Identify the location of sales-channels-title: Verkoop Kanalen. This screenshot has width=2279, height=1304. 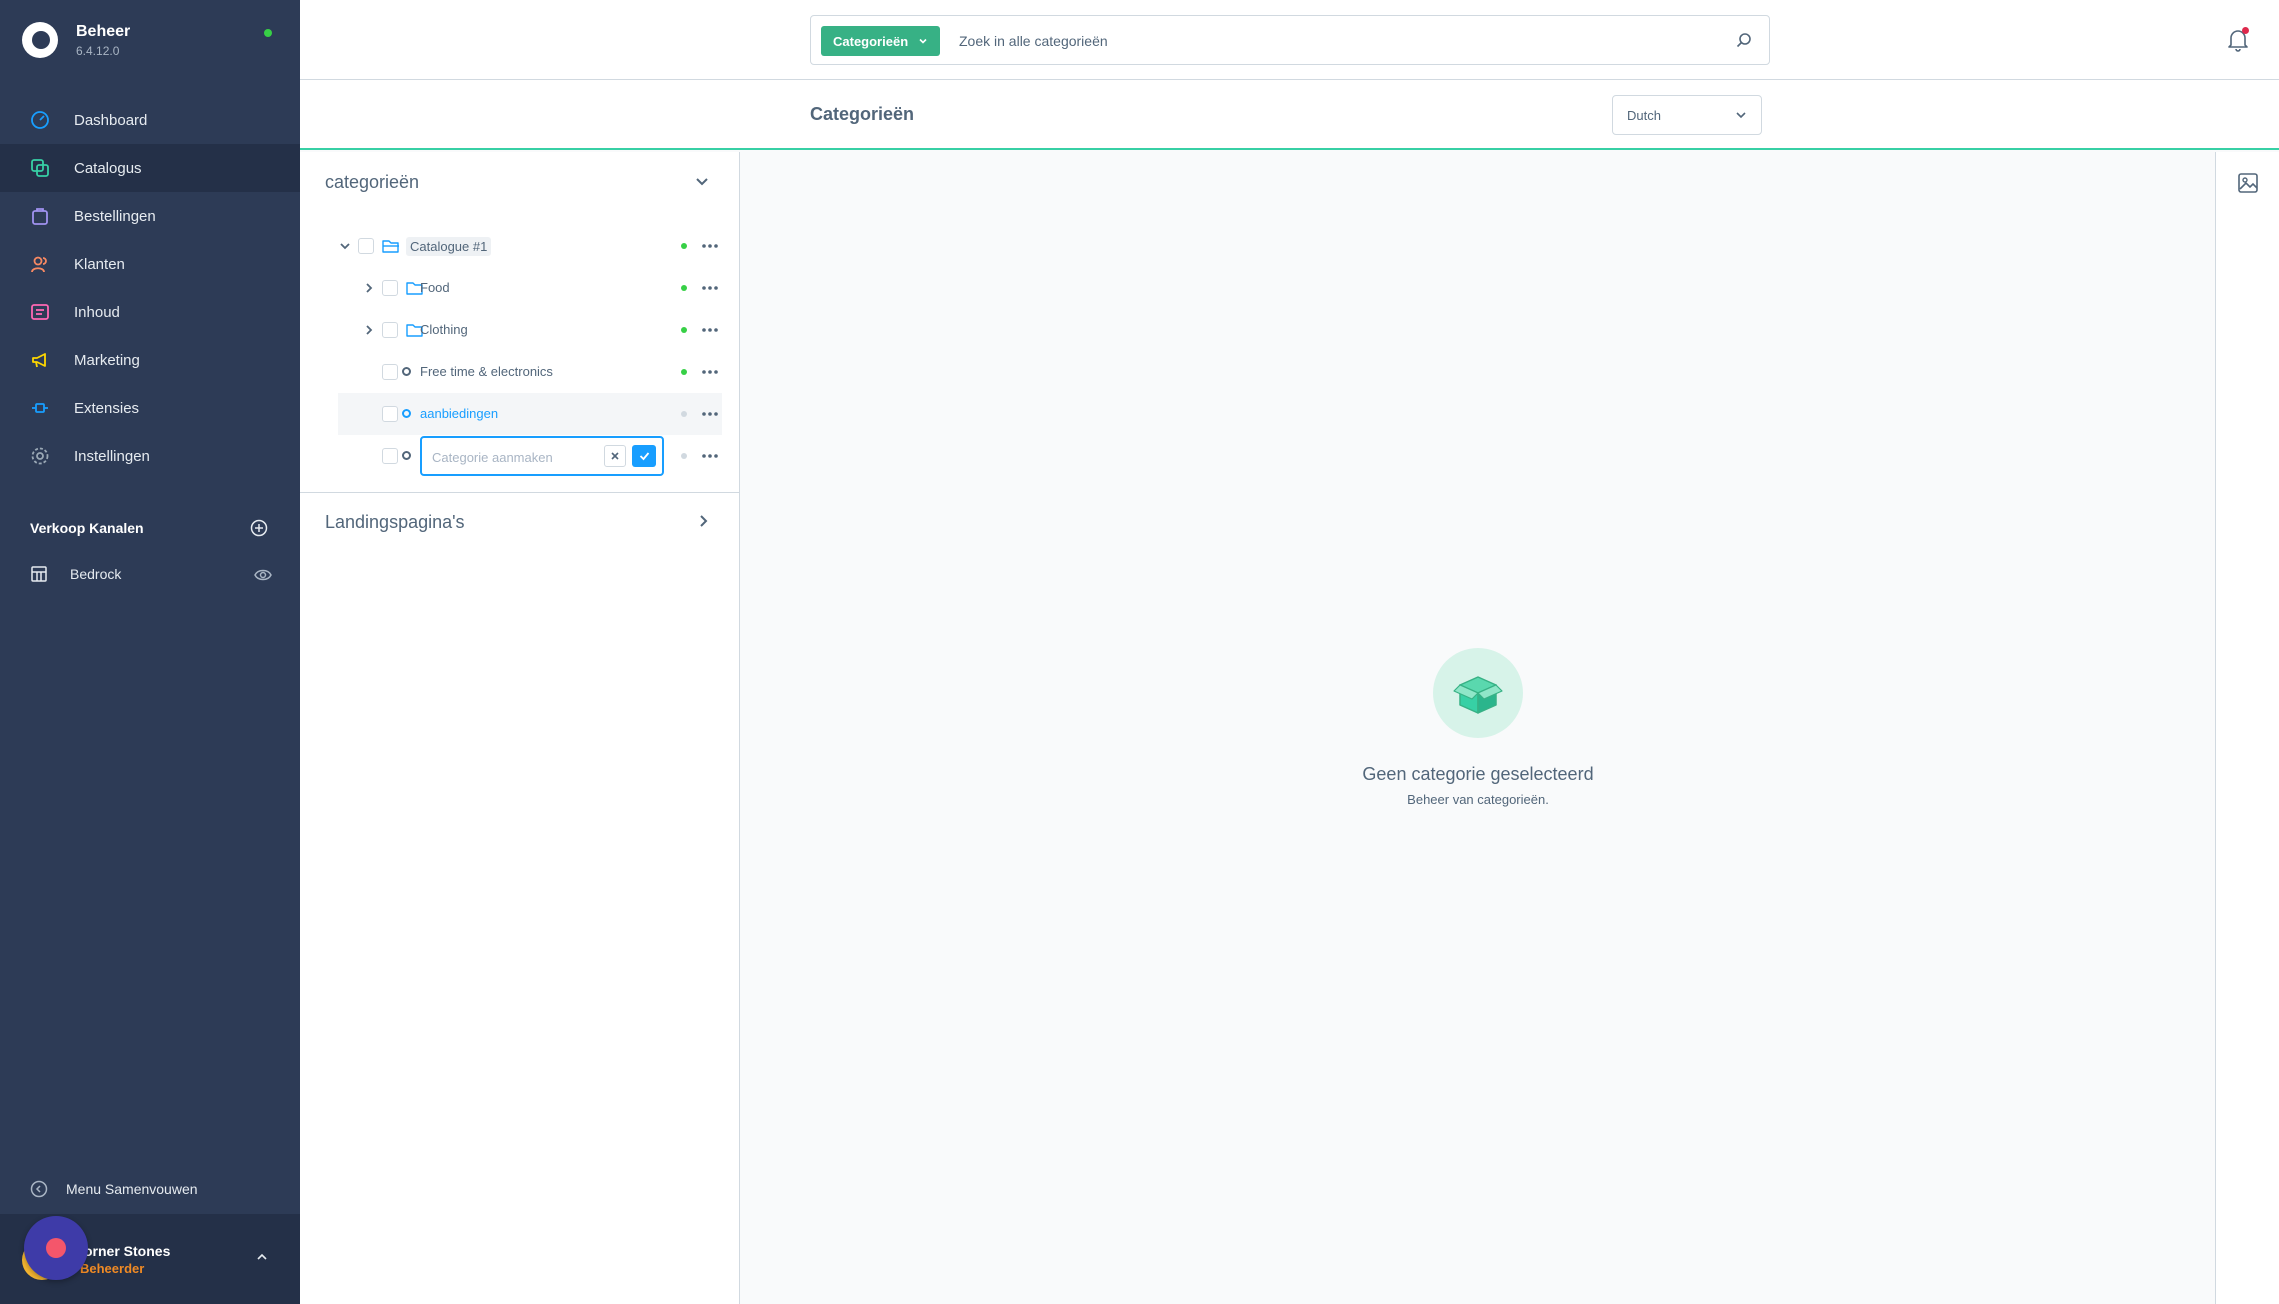
(87, 528).